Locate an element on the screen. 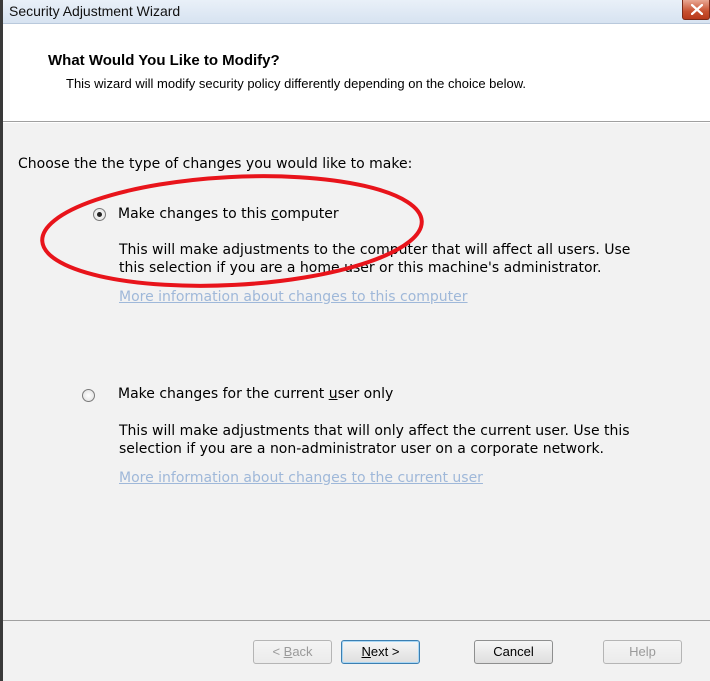 The height and width of the screenshot is (681, 710). option-label-this-computer: Make changes to this computer is located at coordinates (228, 214).